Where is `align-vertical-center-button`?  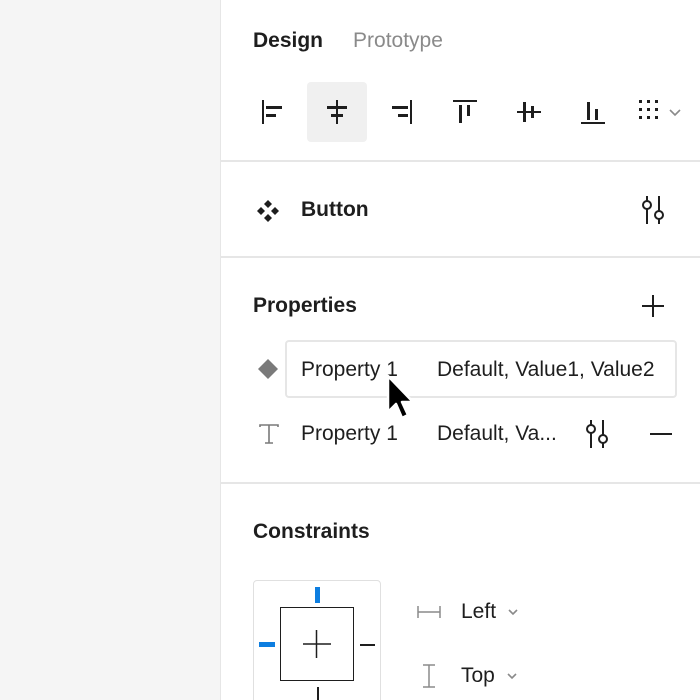 align-vertical-center-button is located at coordinates (529, 112).